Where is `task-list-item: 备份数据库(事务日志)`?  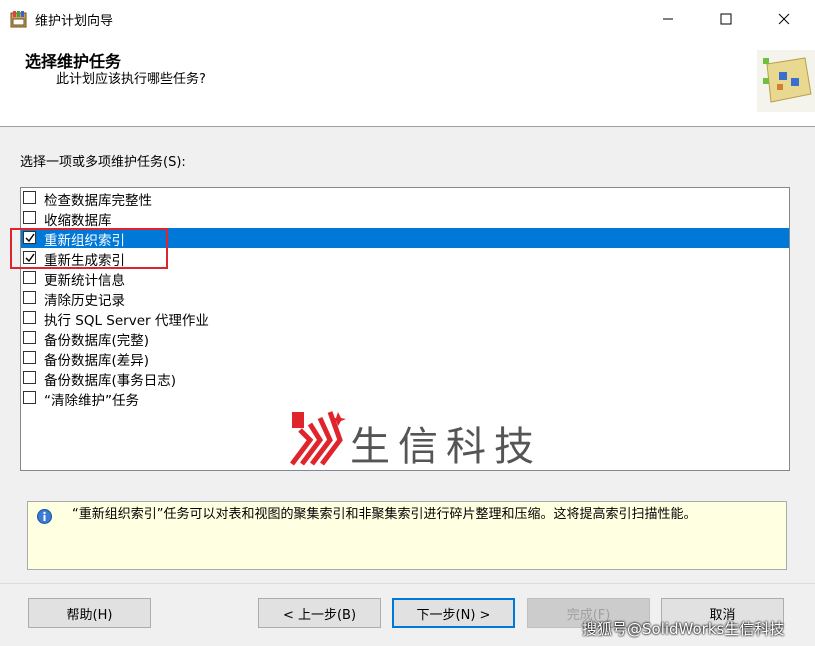
task-list-item: 备份数据库(事务日志) is located at coordinates (405, 378).